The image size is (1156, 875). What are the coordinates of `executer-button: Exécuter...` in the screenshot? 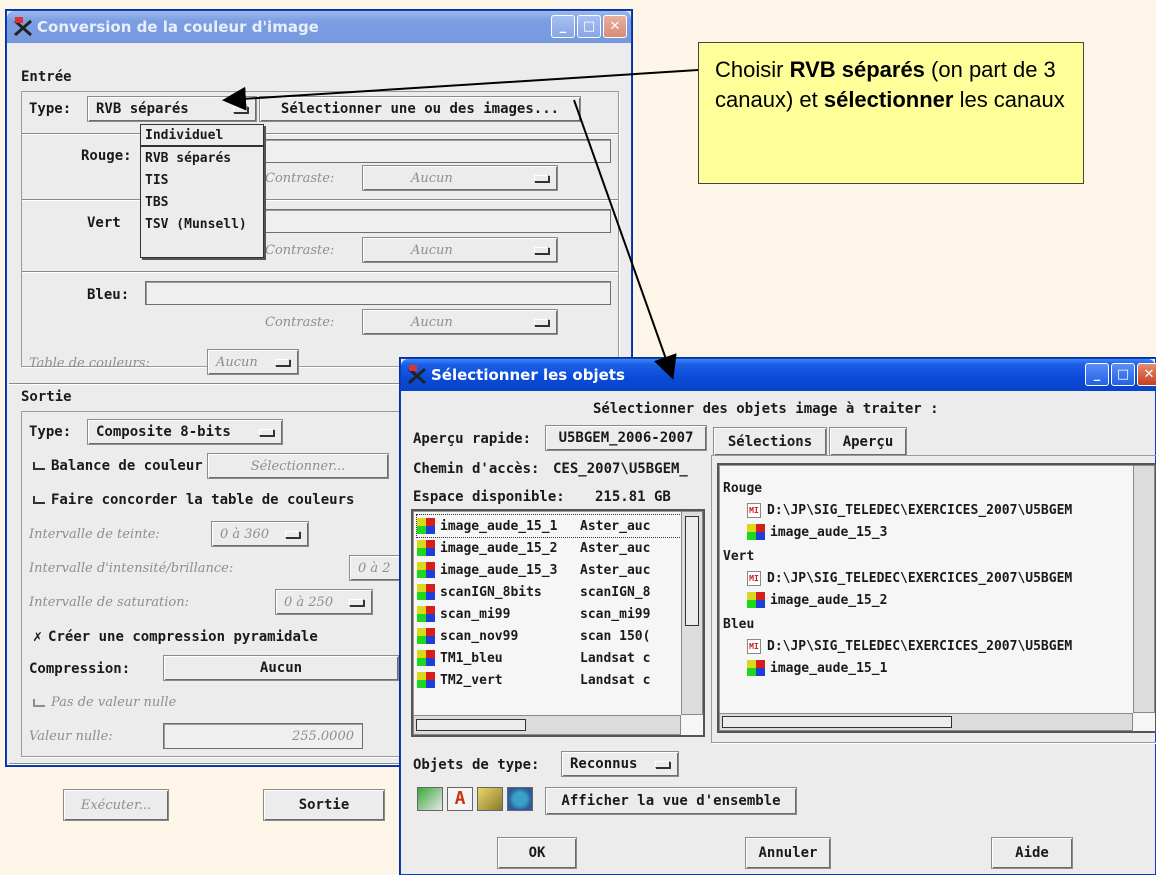 It's located at (116, 805).